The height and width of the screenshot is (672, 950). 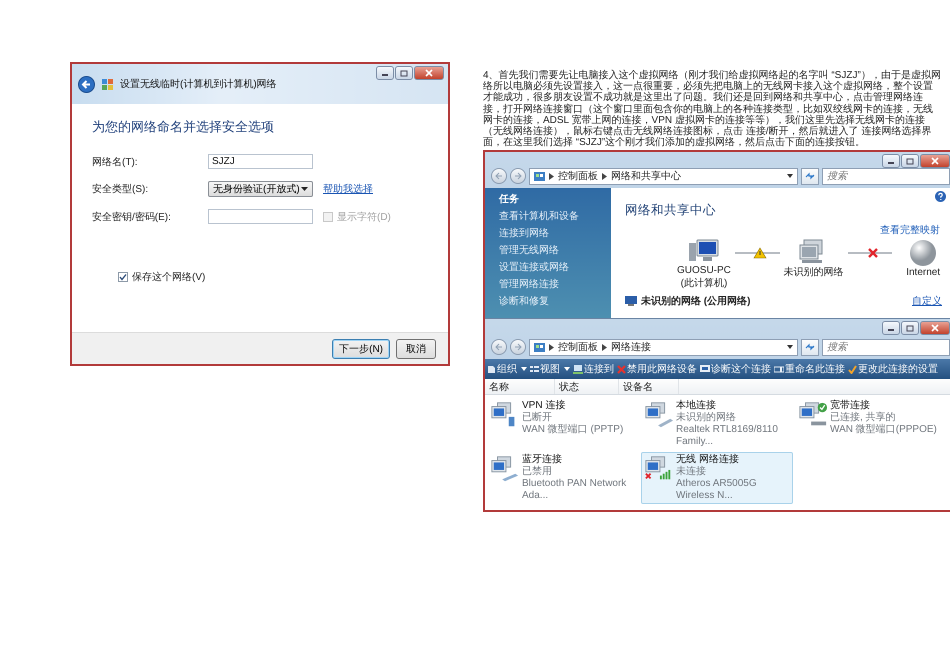 I want to click on toolbar-button: 连接到, so click(x=593, y=369).